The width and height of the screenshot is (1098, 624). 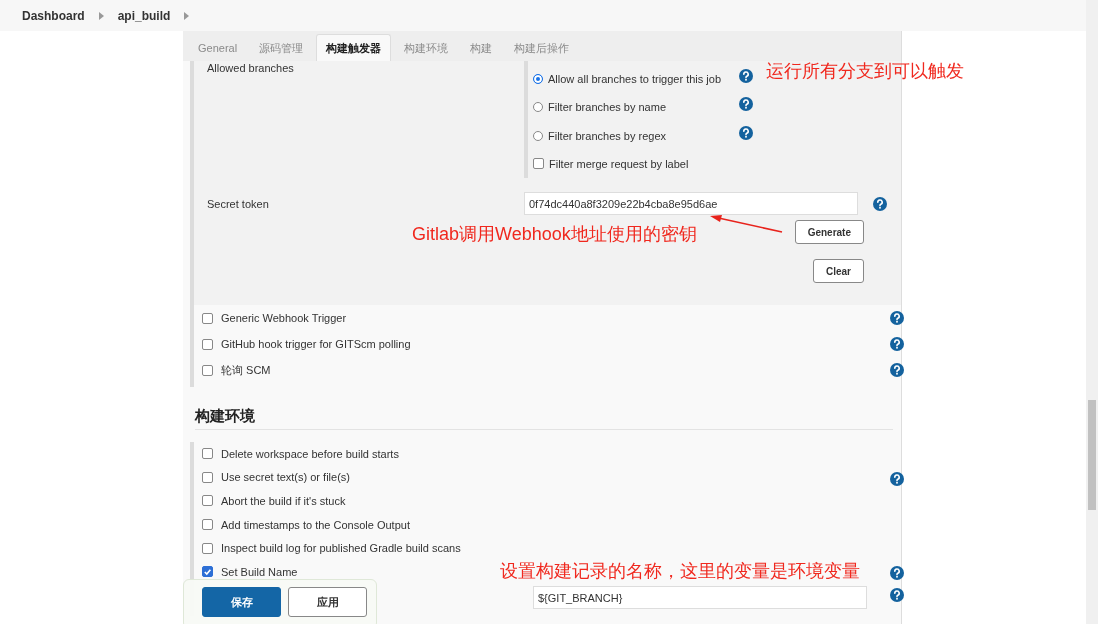 I want to click on annotation-text: Gitlab调用Webhook地址使用的密钥, so click(x=554, y=234).